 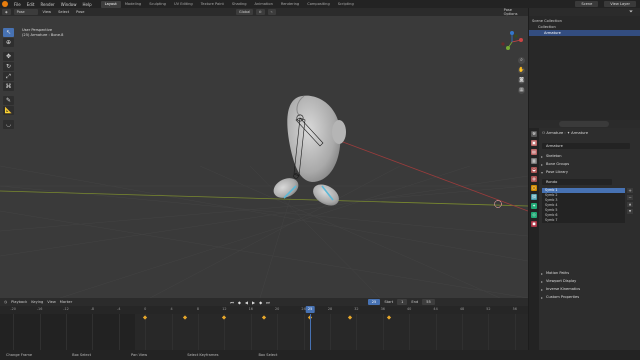 What do you see at coordinates (31, 4) in the screenshot?
I see `menu-edit: Edit` at bounding box center [31, 4].